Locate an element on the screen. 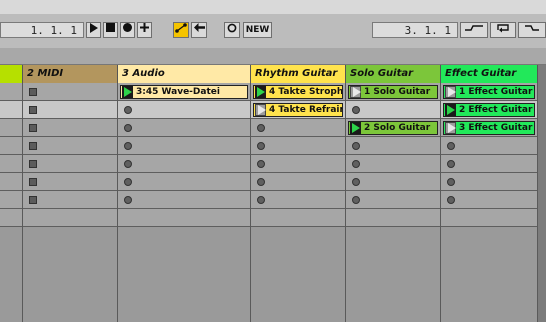 The width and height of the screenshot is (546, 322). track-header-3-audio: 3 Audio is located at coordinates (184, 74).